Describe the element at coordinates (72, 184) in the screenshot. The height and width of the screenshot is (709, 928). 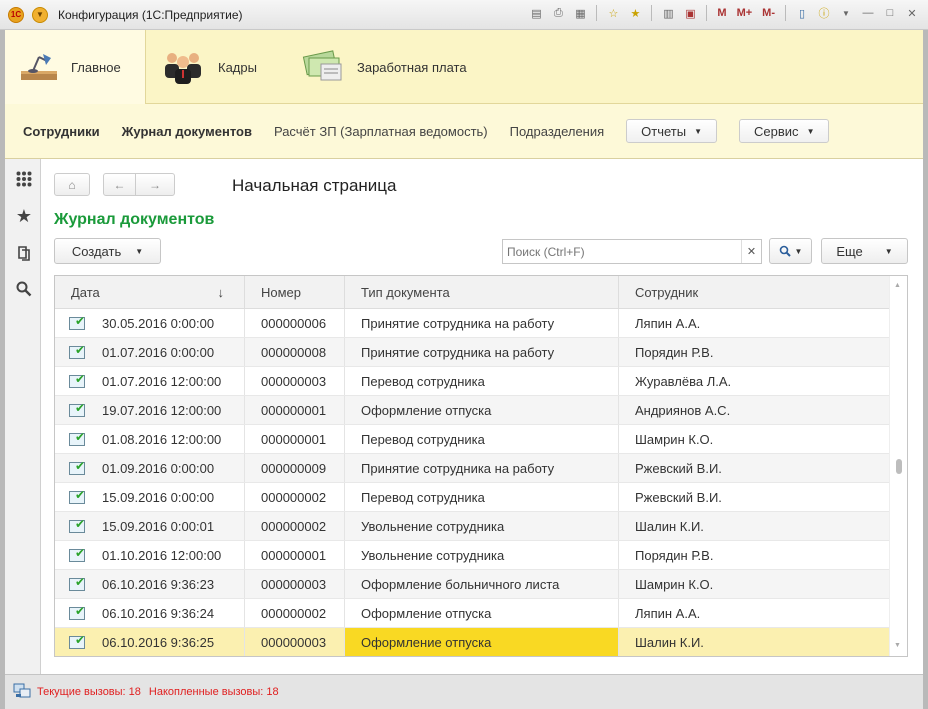
I see `home-button: ⌂` at that location.